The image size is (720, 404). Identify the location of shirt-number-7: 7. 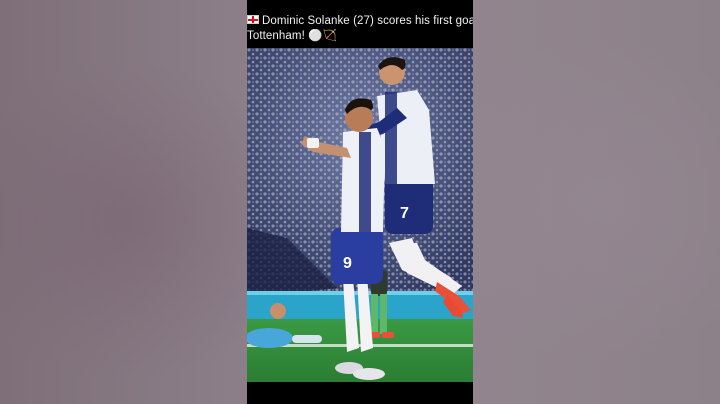
(404, 213).